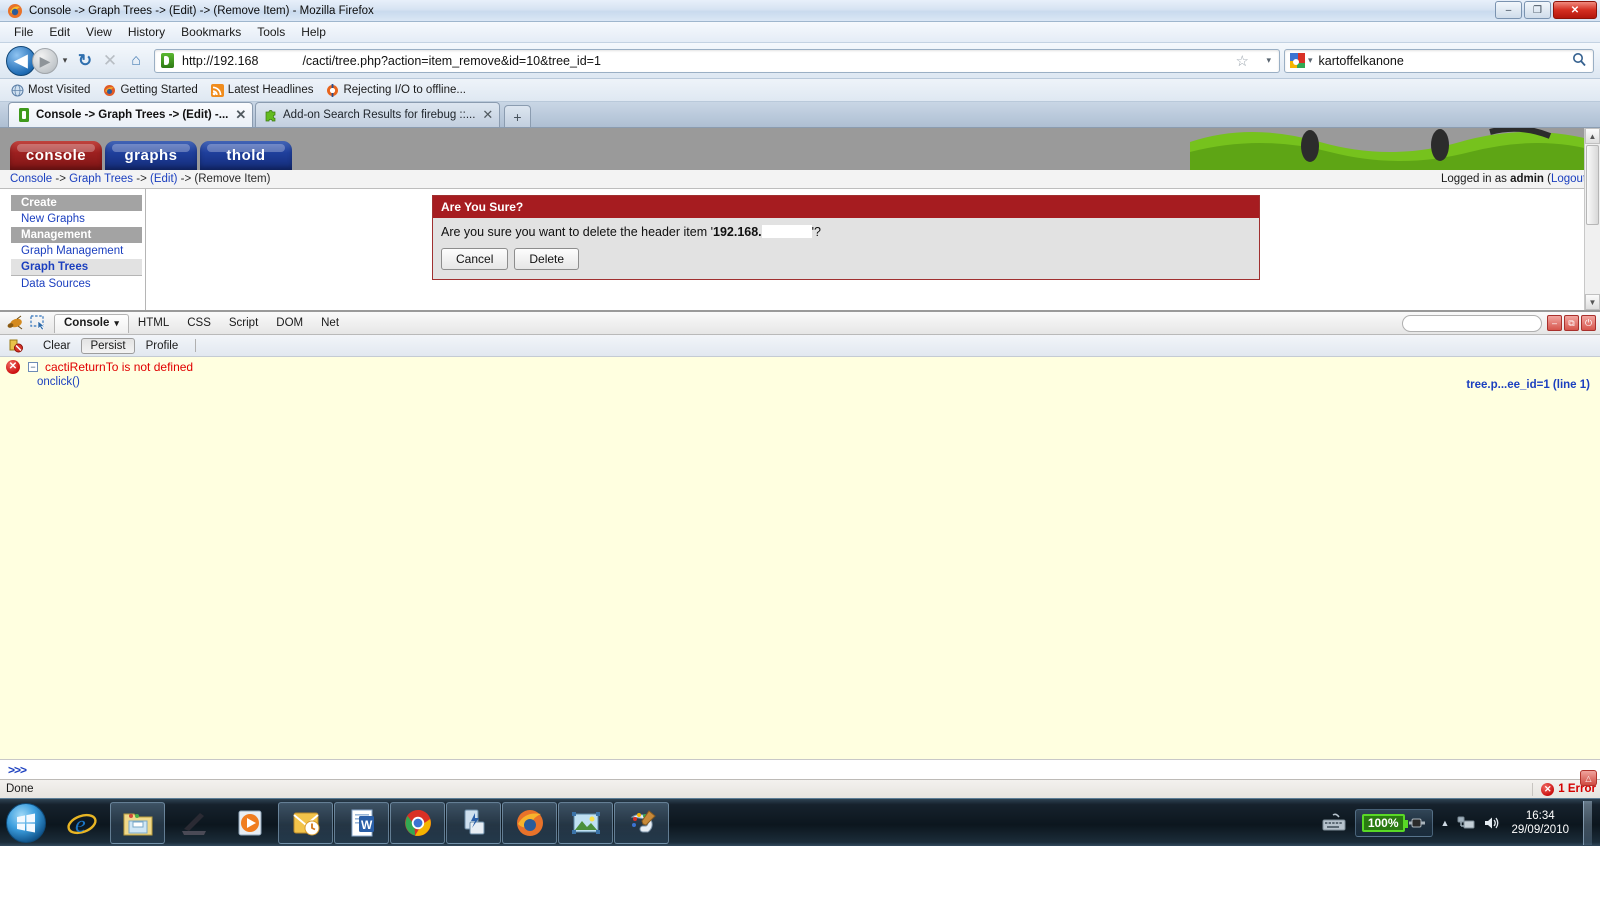 This screenshot has width=1600, height=900. Describe the element at coordinates (130, 114) in the screenshot. I see `tab-console-graph-trees: Console -> Graph Trees -> (Edit) -... ✕` at that location.